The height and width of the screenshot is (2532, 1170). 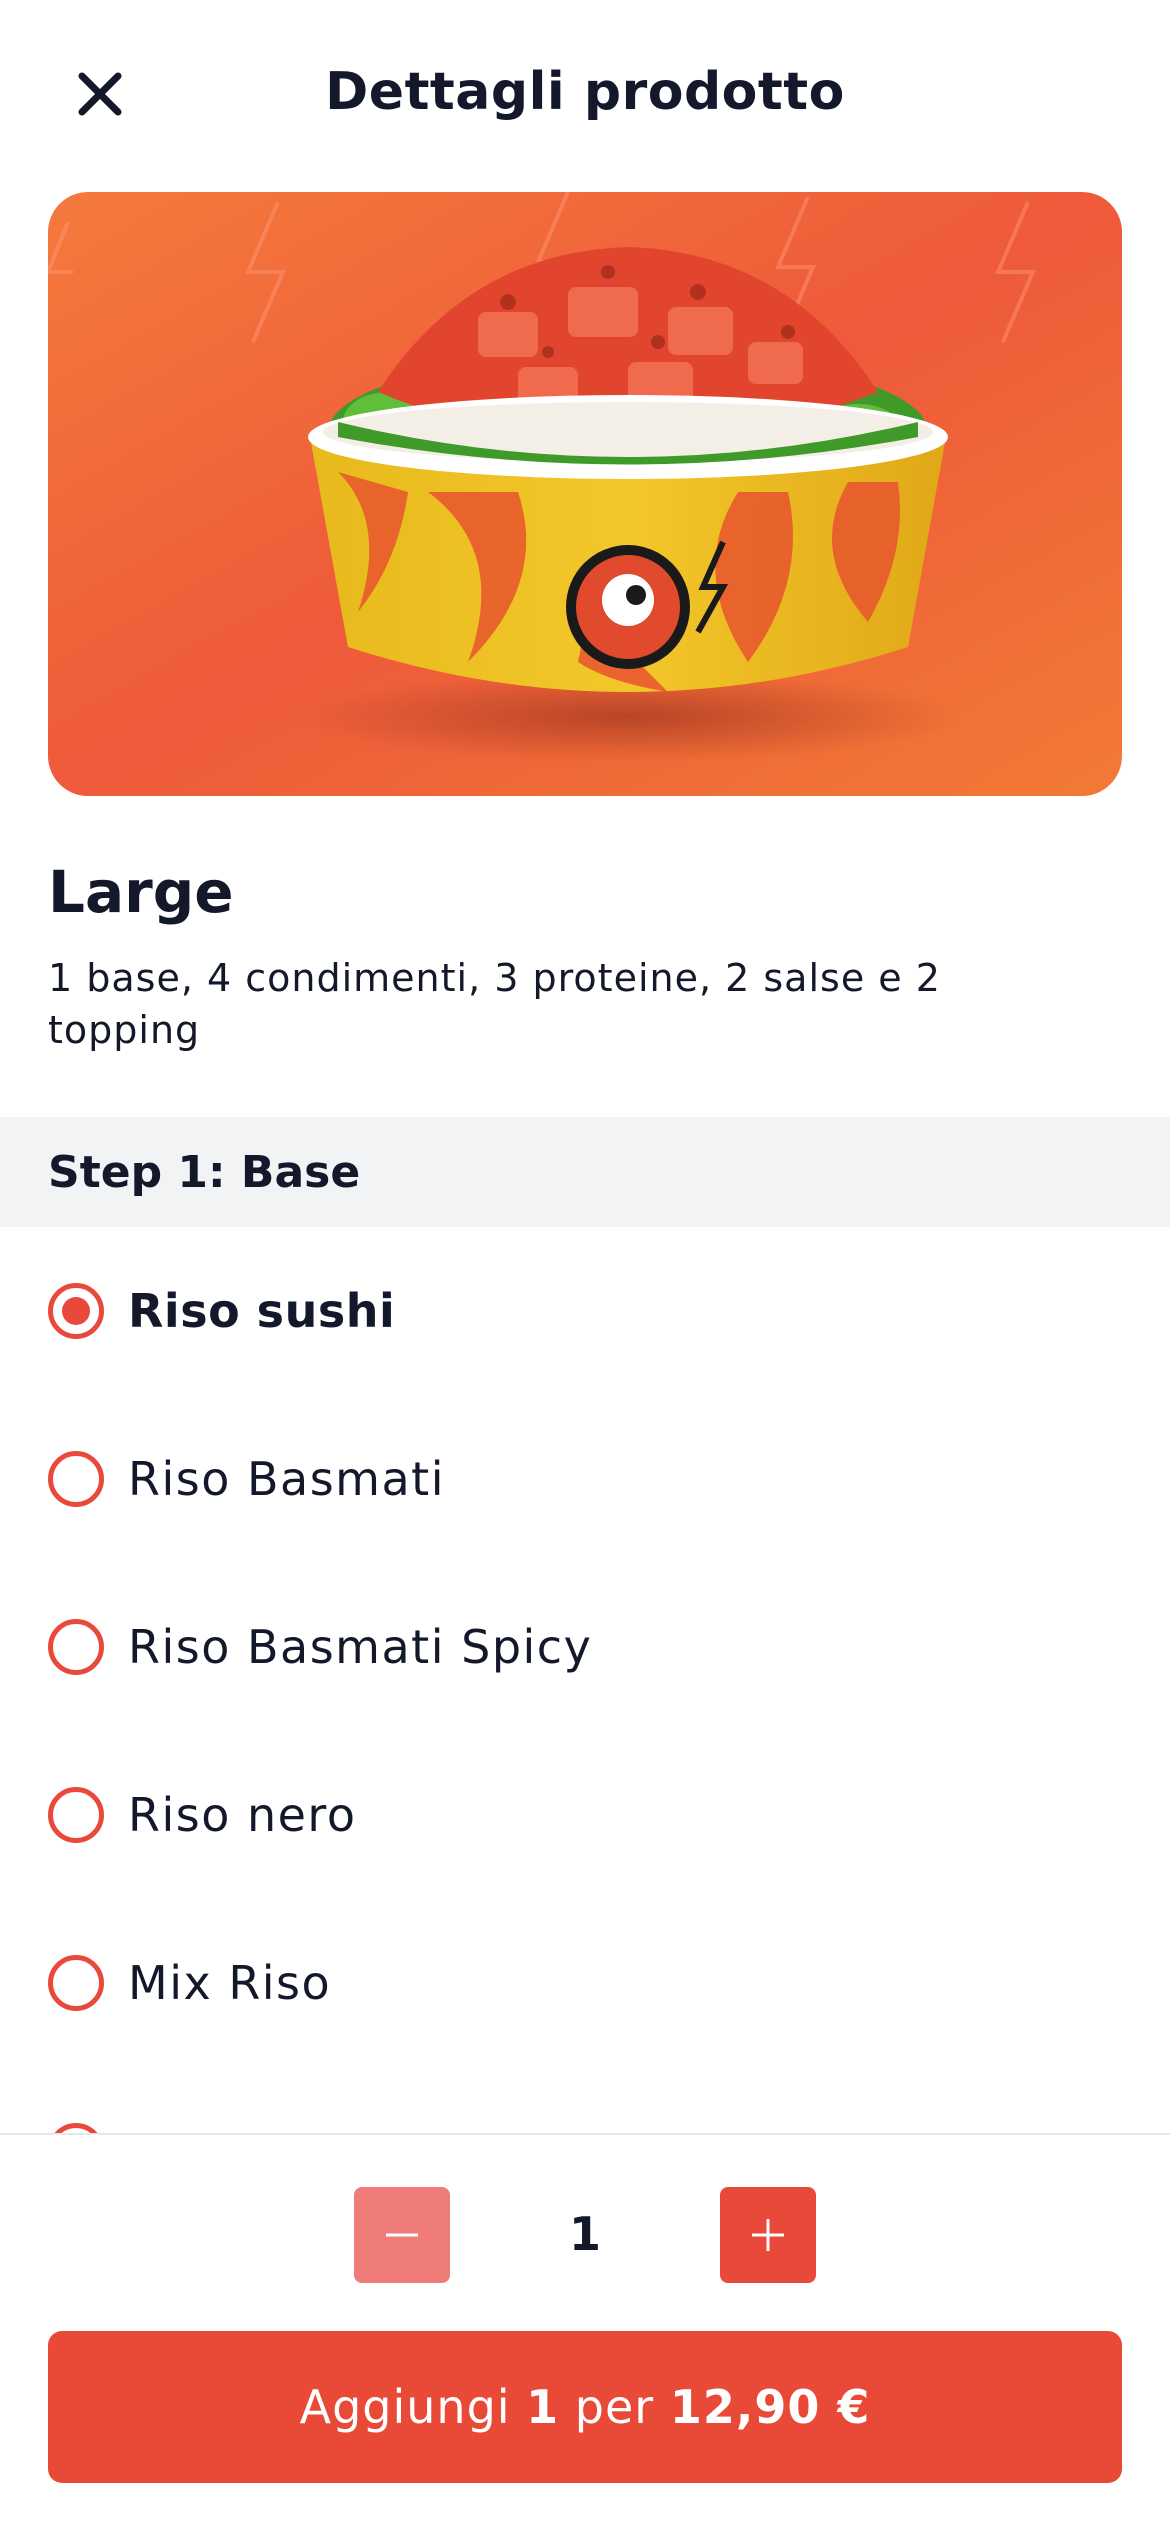 I want to click on decrease-quantity-button, so click(x=402, y=2235).